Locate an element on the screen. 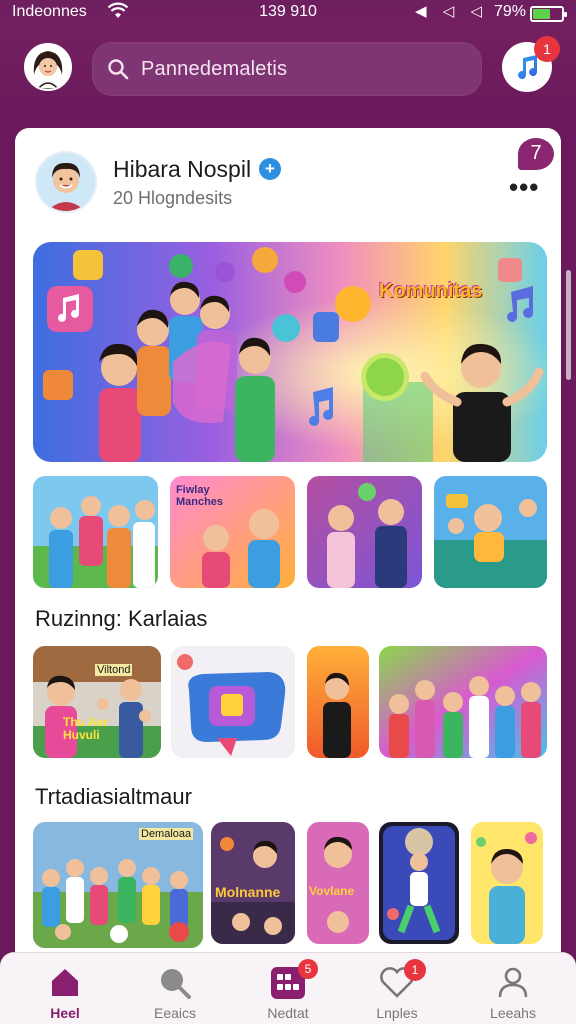 The image size is (576, 1024). thumb-caption: Vovlane is located at coordinates (332, 891).